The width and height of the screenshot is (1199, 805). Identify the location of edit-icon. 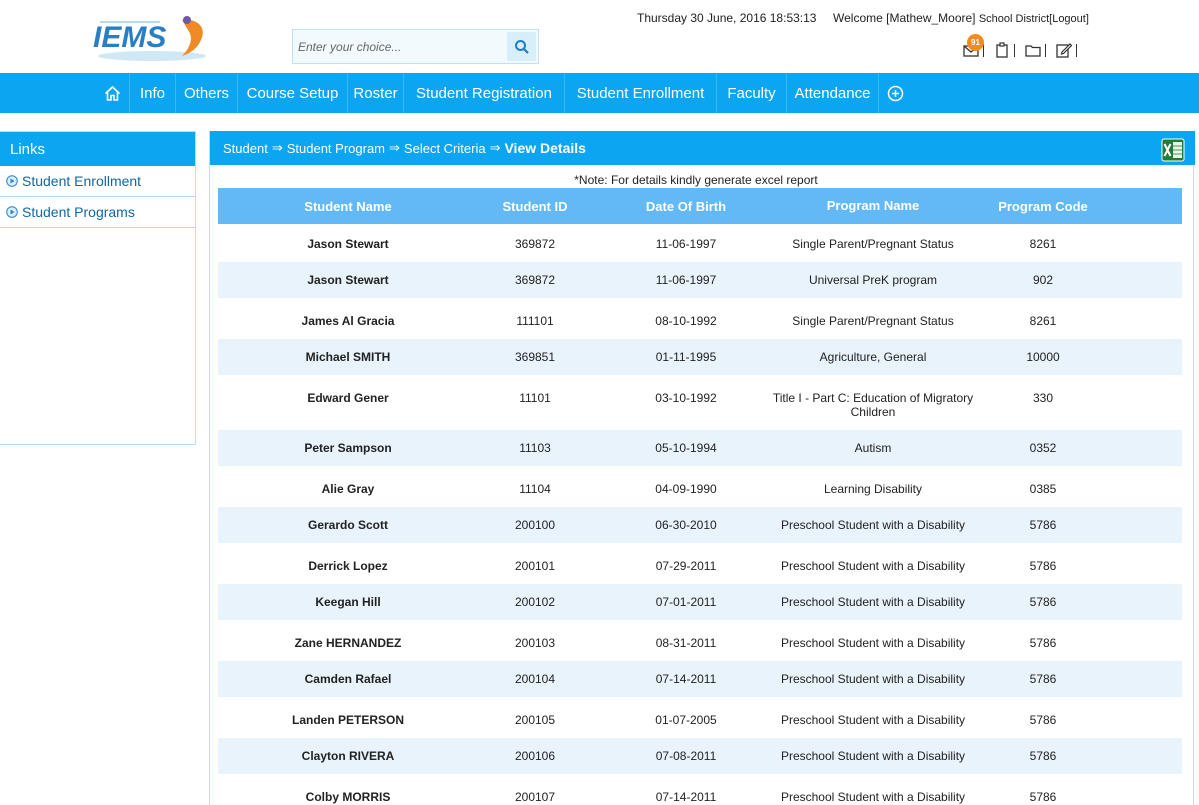
(1064, 50).